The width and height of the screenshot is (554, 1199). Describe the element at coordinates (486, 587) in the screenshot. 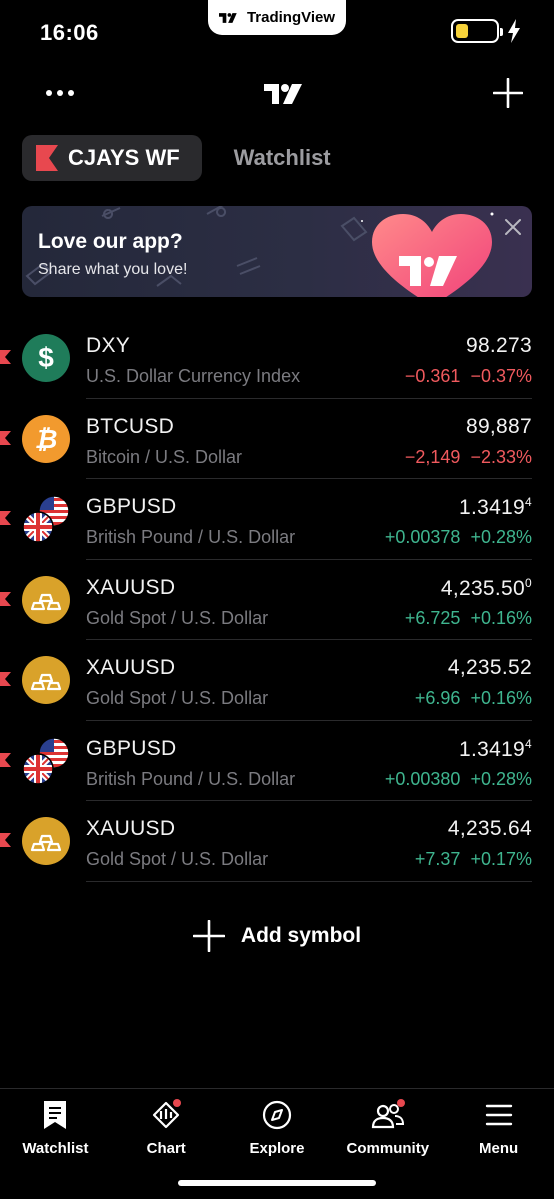

I see `symbol-price: 4,235.500` at that location.